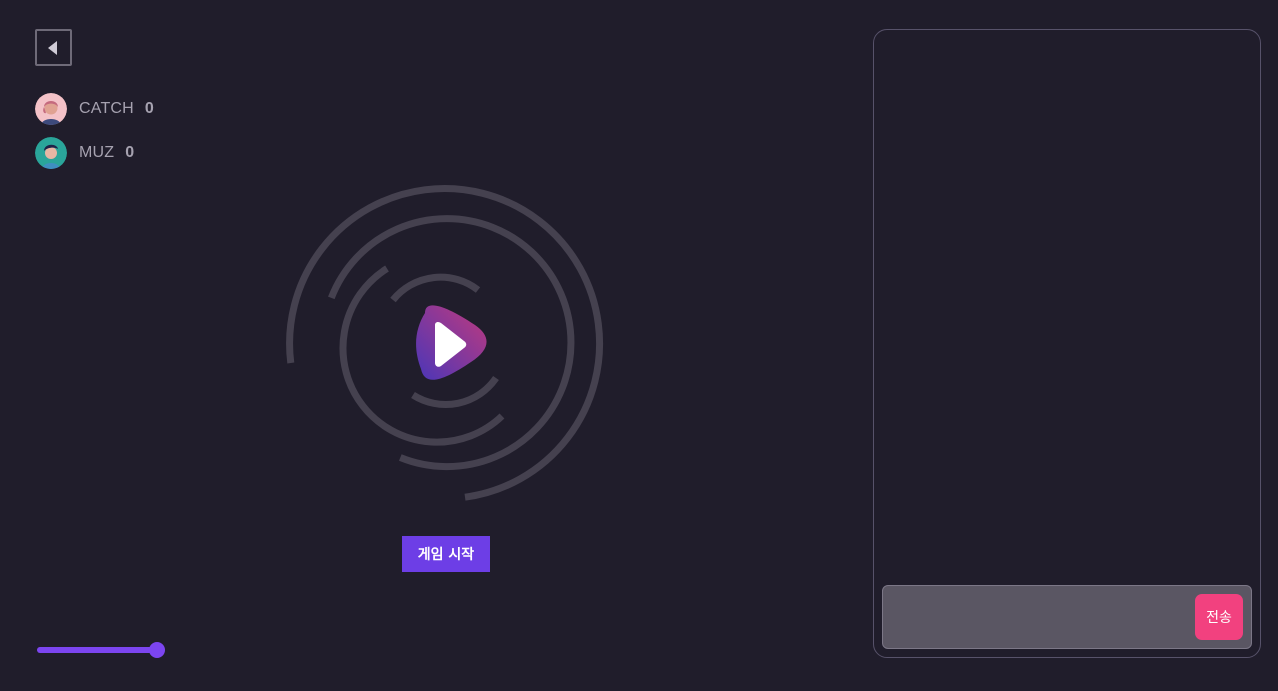 Image resolution: width=1278 pixels, height=691 pixels. I want to click on back-button, so click(53, 47).